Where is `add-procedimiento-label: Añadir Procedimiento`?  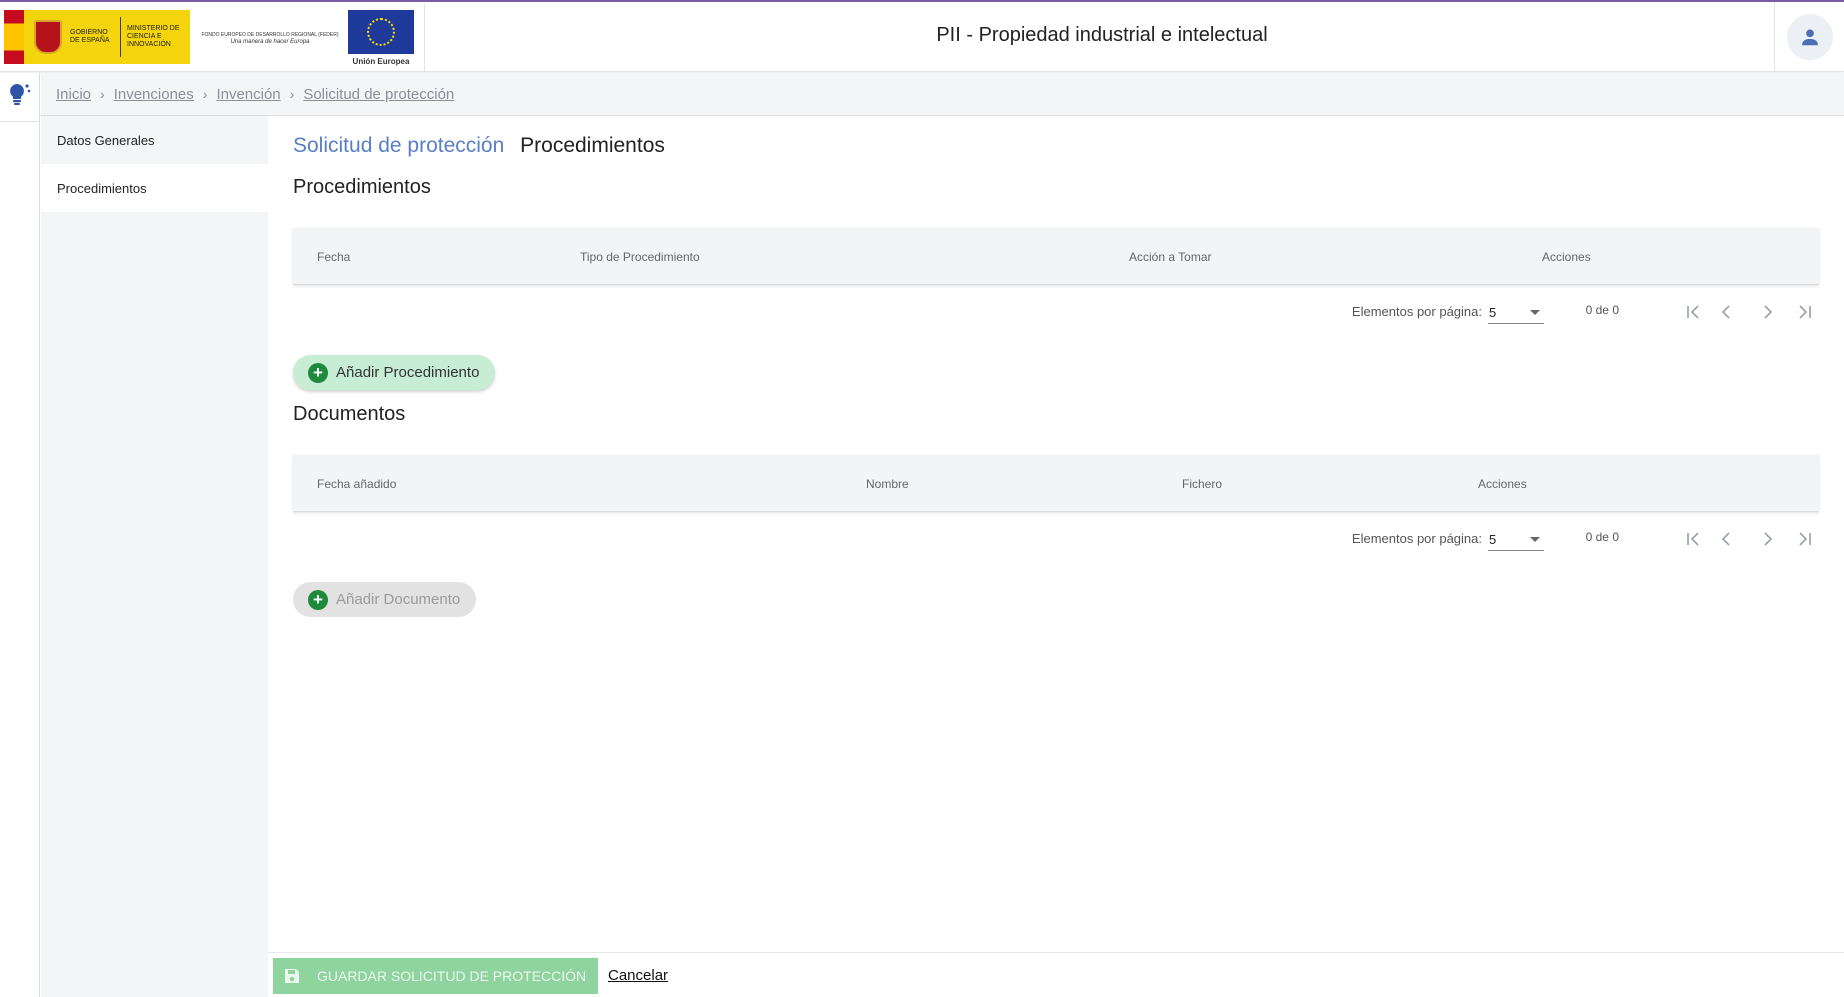 add-procedimiento-label: Añadir Procedimiento is located at coordinates (408, 372).